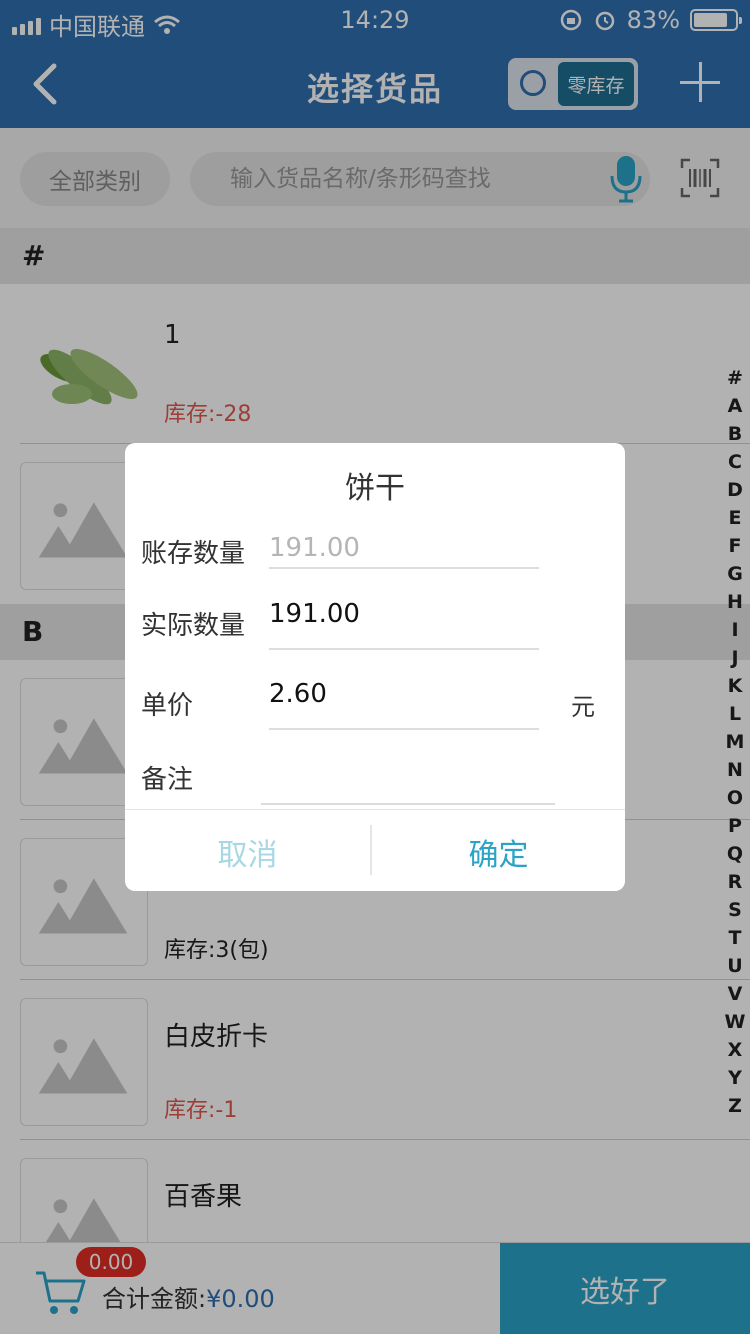 This screenshot has height=1334, width=750. Describe the element at coordinates (247, 852) in the screenshot. I see `cancel-button: 取消` at that location.